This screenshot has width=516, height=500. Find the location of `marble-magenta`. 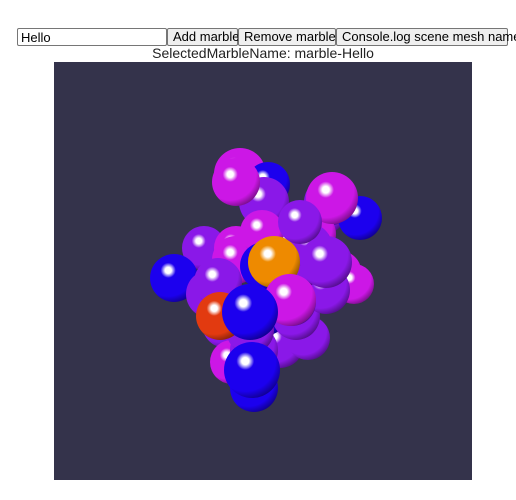

marble-magenta is located at coordinates (236, 182).